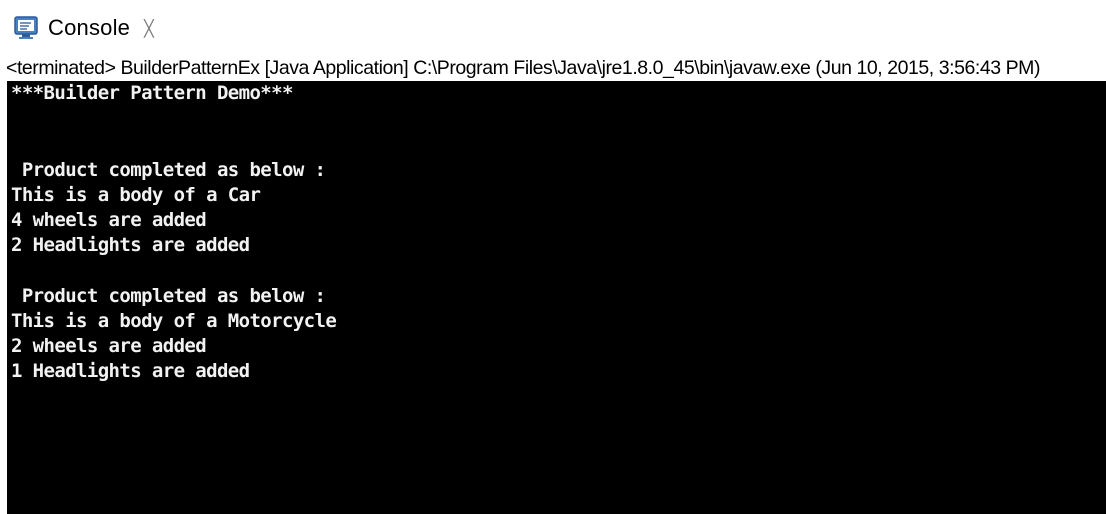 The height and width of the screenshot is (514, 1106). What do you see at coordinates (149, 28) in the screenshot?
I see `close-icon: ╳` at bounding box center [149, 28].